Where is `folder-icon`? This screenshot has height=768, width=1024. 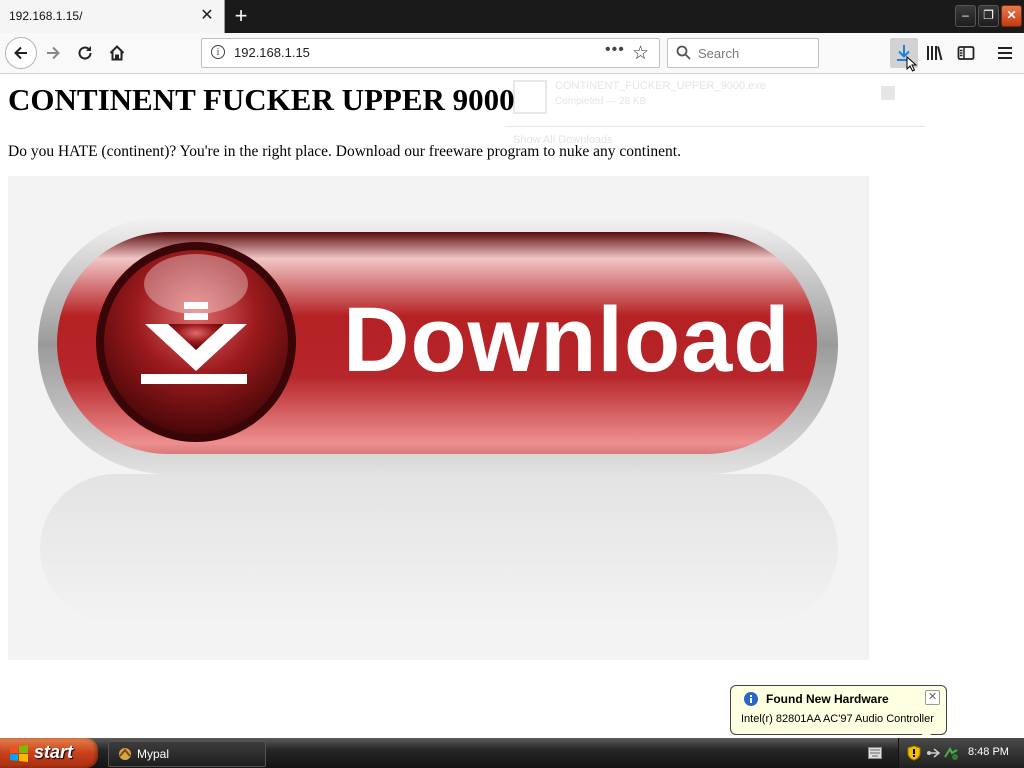
folder-icon is located at coordinates (888, 93).